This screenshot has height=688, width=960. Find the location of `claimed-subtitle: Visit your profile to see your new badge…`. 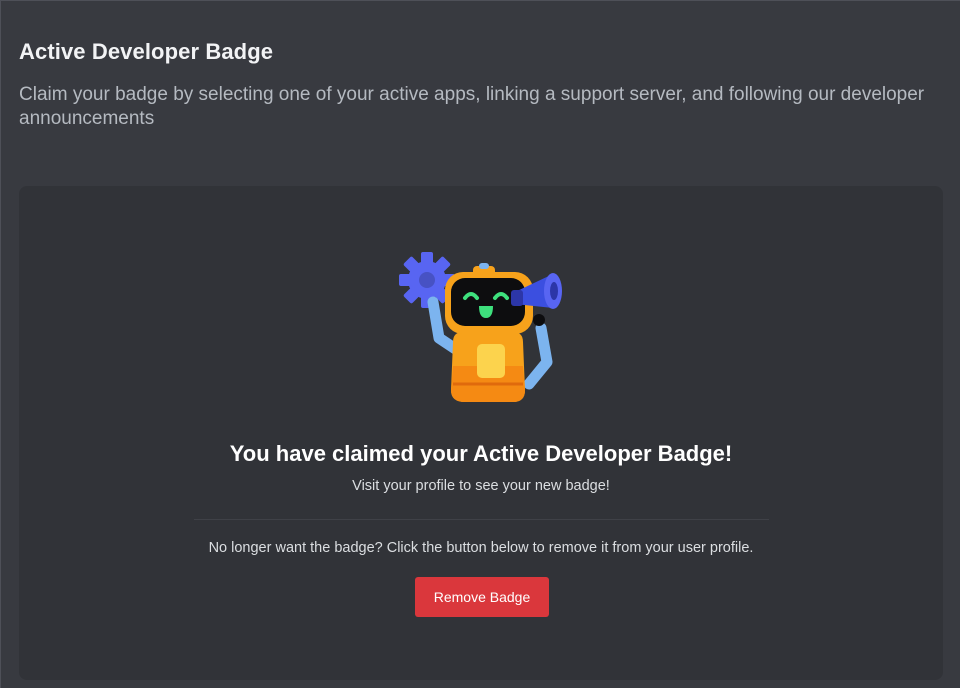

claimed-subtitle: Visit your profile to see your new badge… is located at coordinates (481, 486).